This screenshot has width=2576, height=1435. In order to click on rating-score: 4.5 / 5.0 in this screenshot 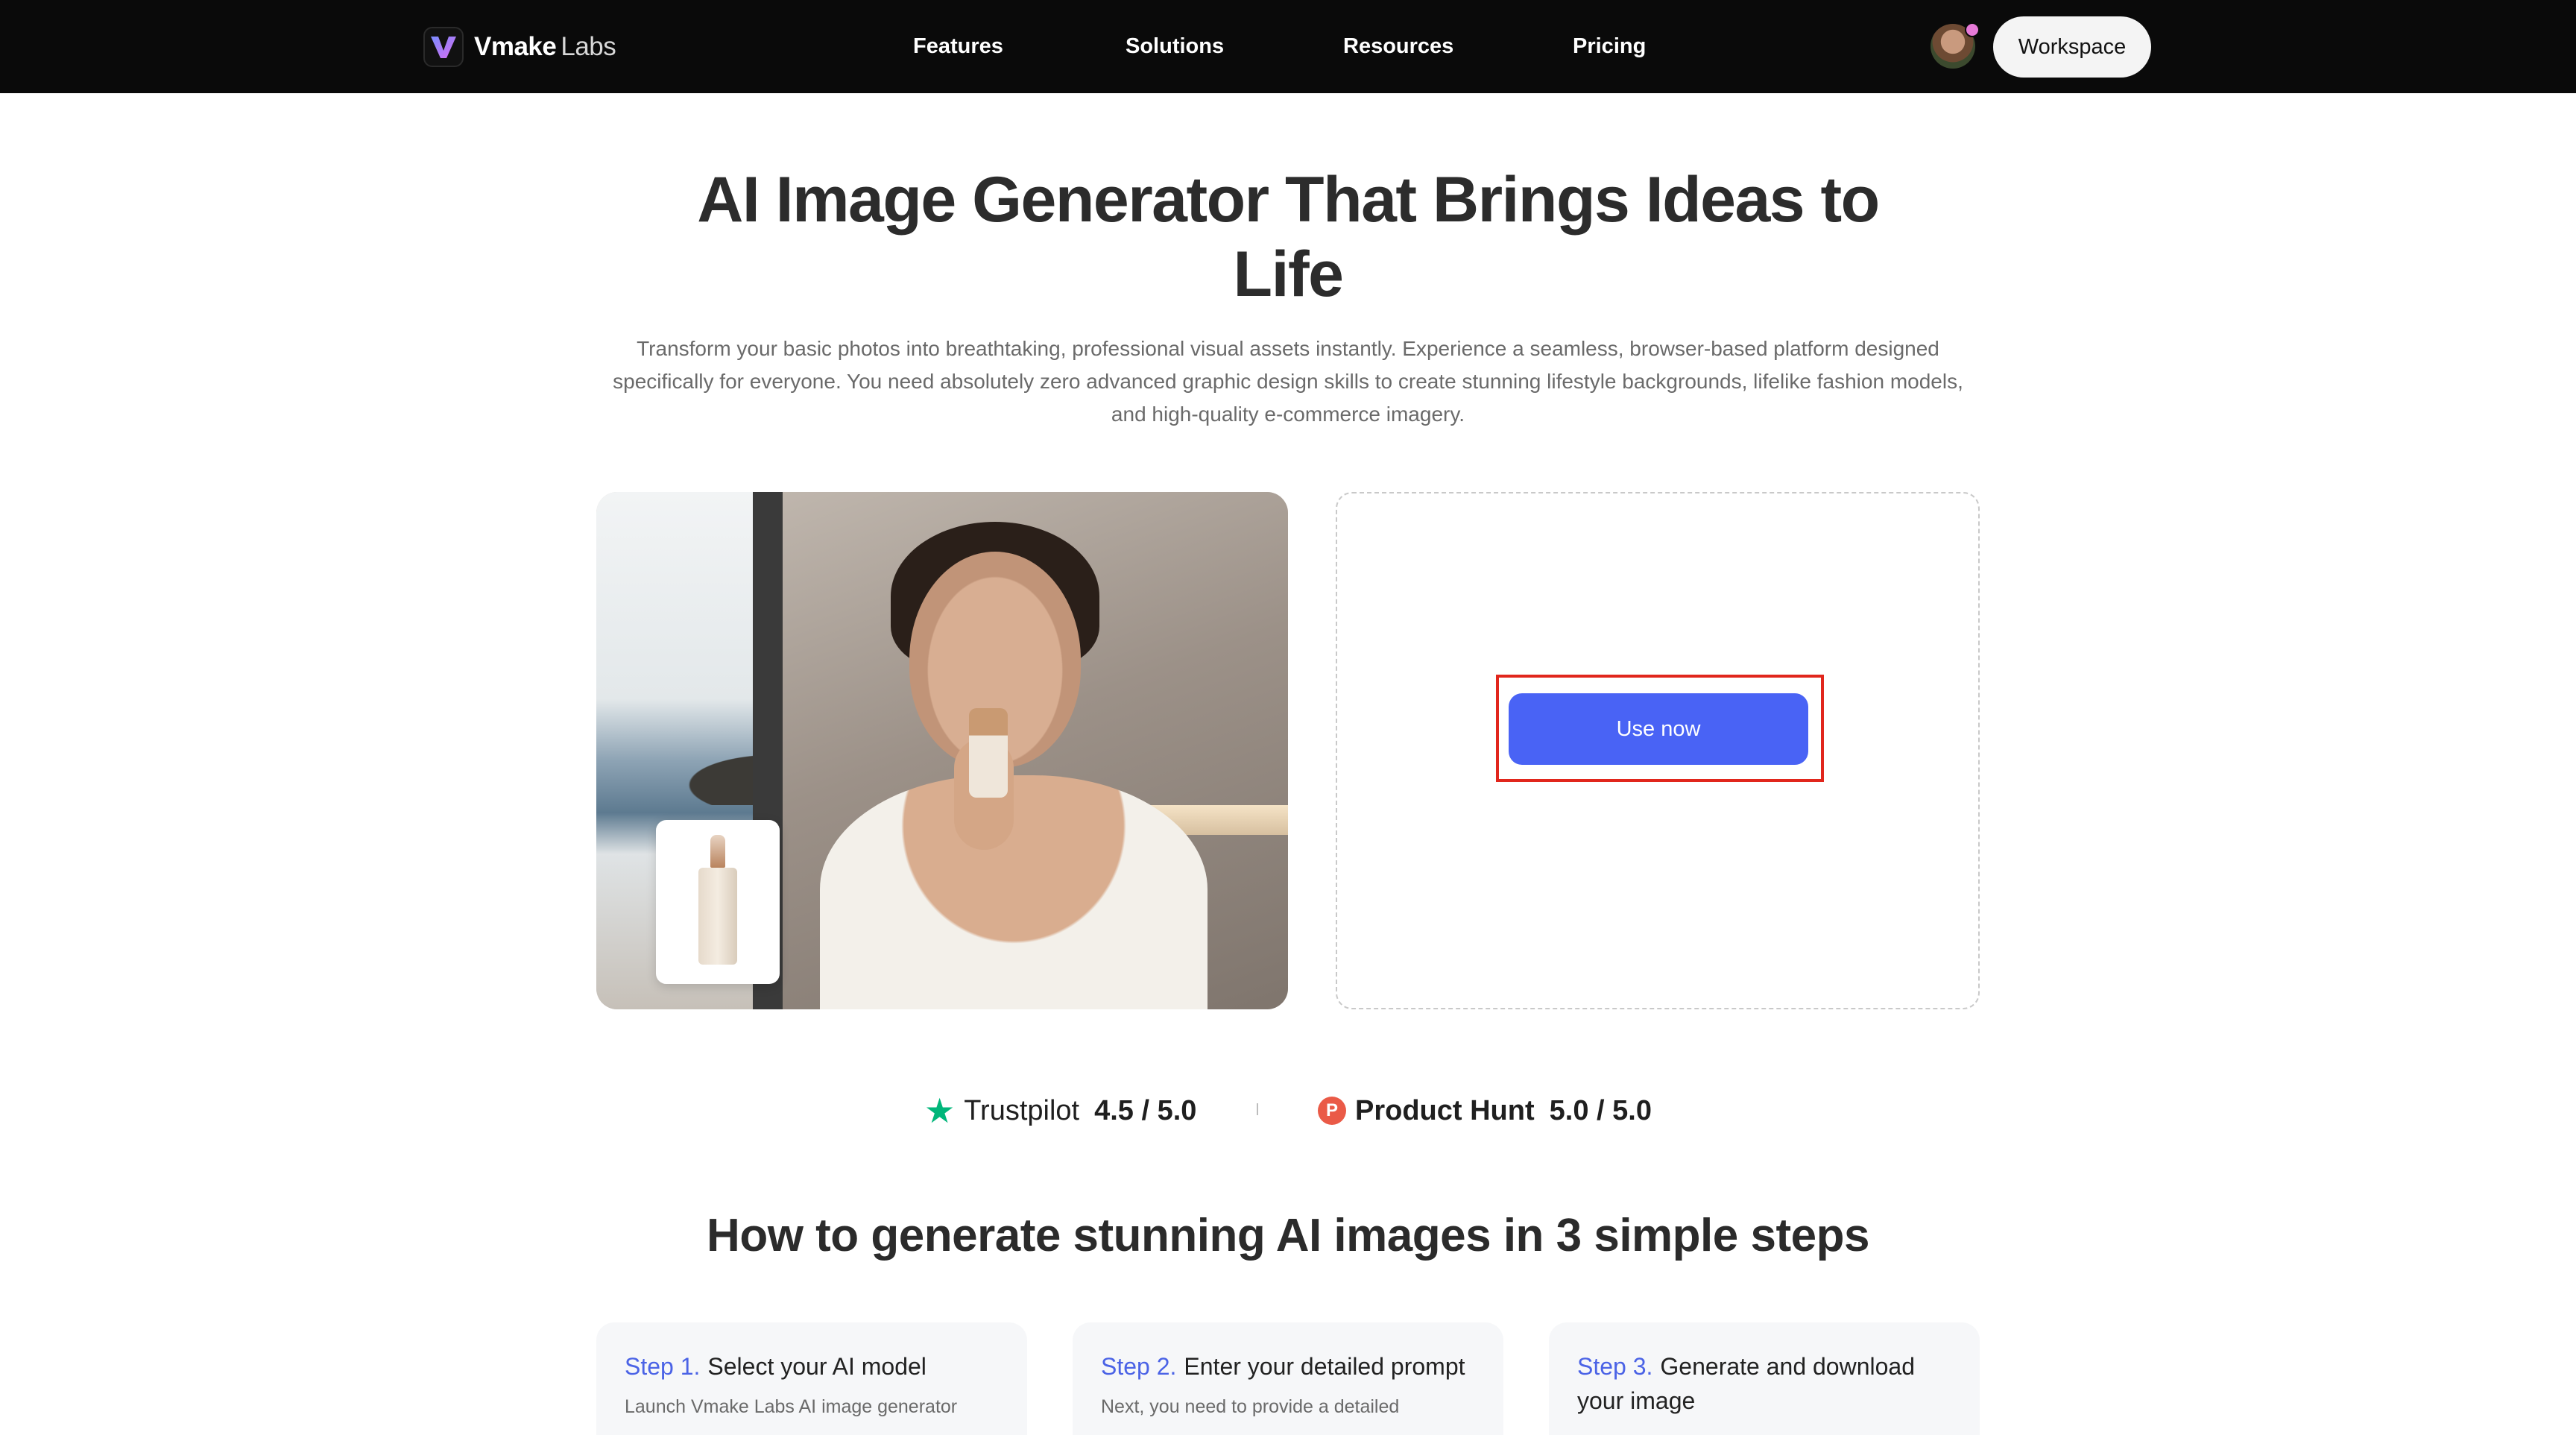, I will do `click(1145, 1110)`.